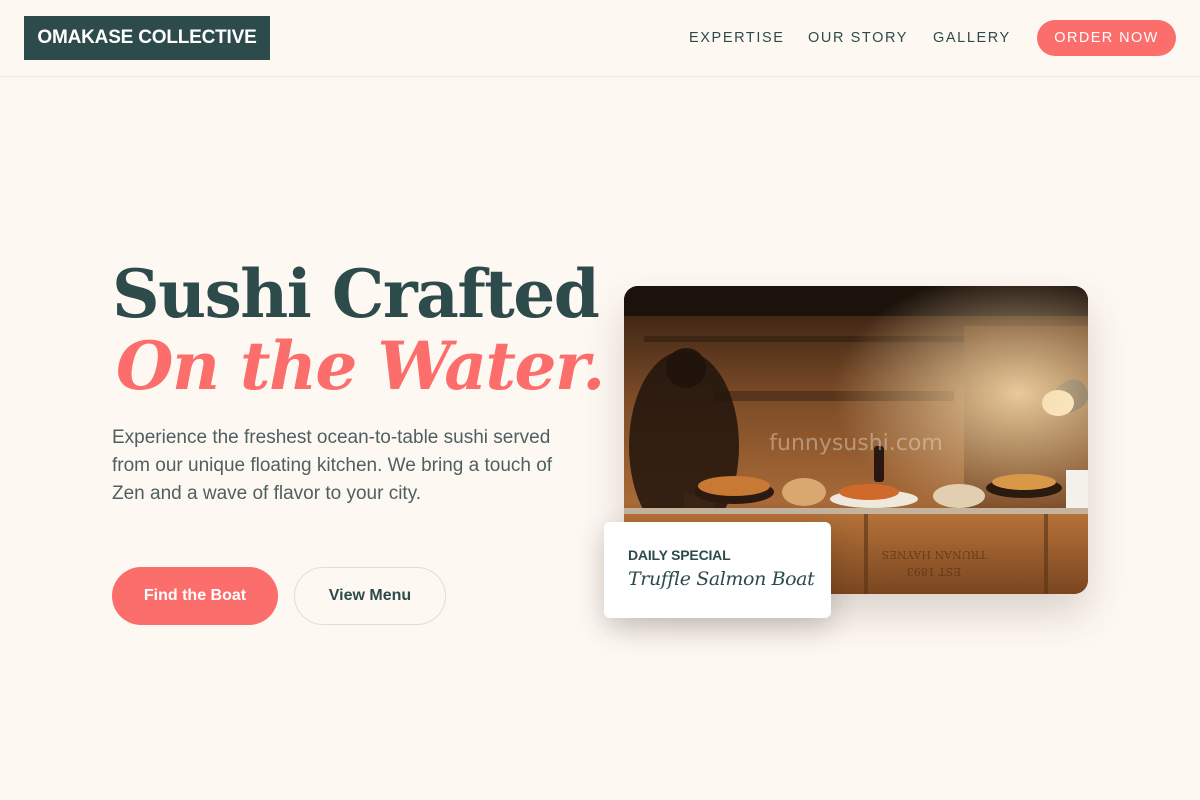 The image size is (1200, 800). Describe the element at coordinates (195, 596) in the screenshot. I see `find-the-boat-button: Find the Boat` at that location.